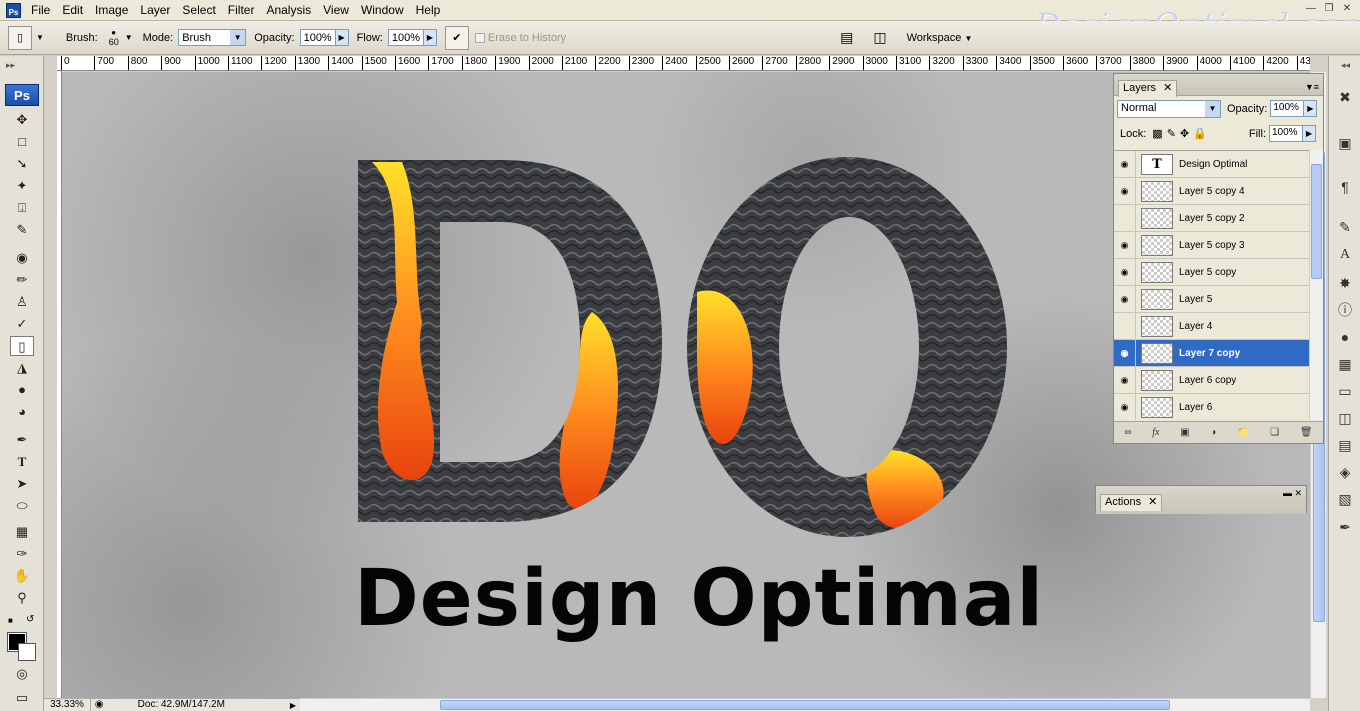 Image resolution: width=1360 pixels, height=711 pixels. Describe the element at coordinates (1345, 527) in the screenshot. I see `history-dock-icon: ✒` at that location.